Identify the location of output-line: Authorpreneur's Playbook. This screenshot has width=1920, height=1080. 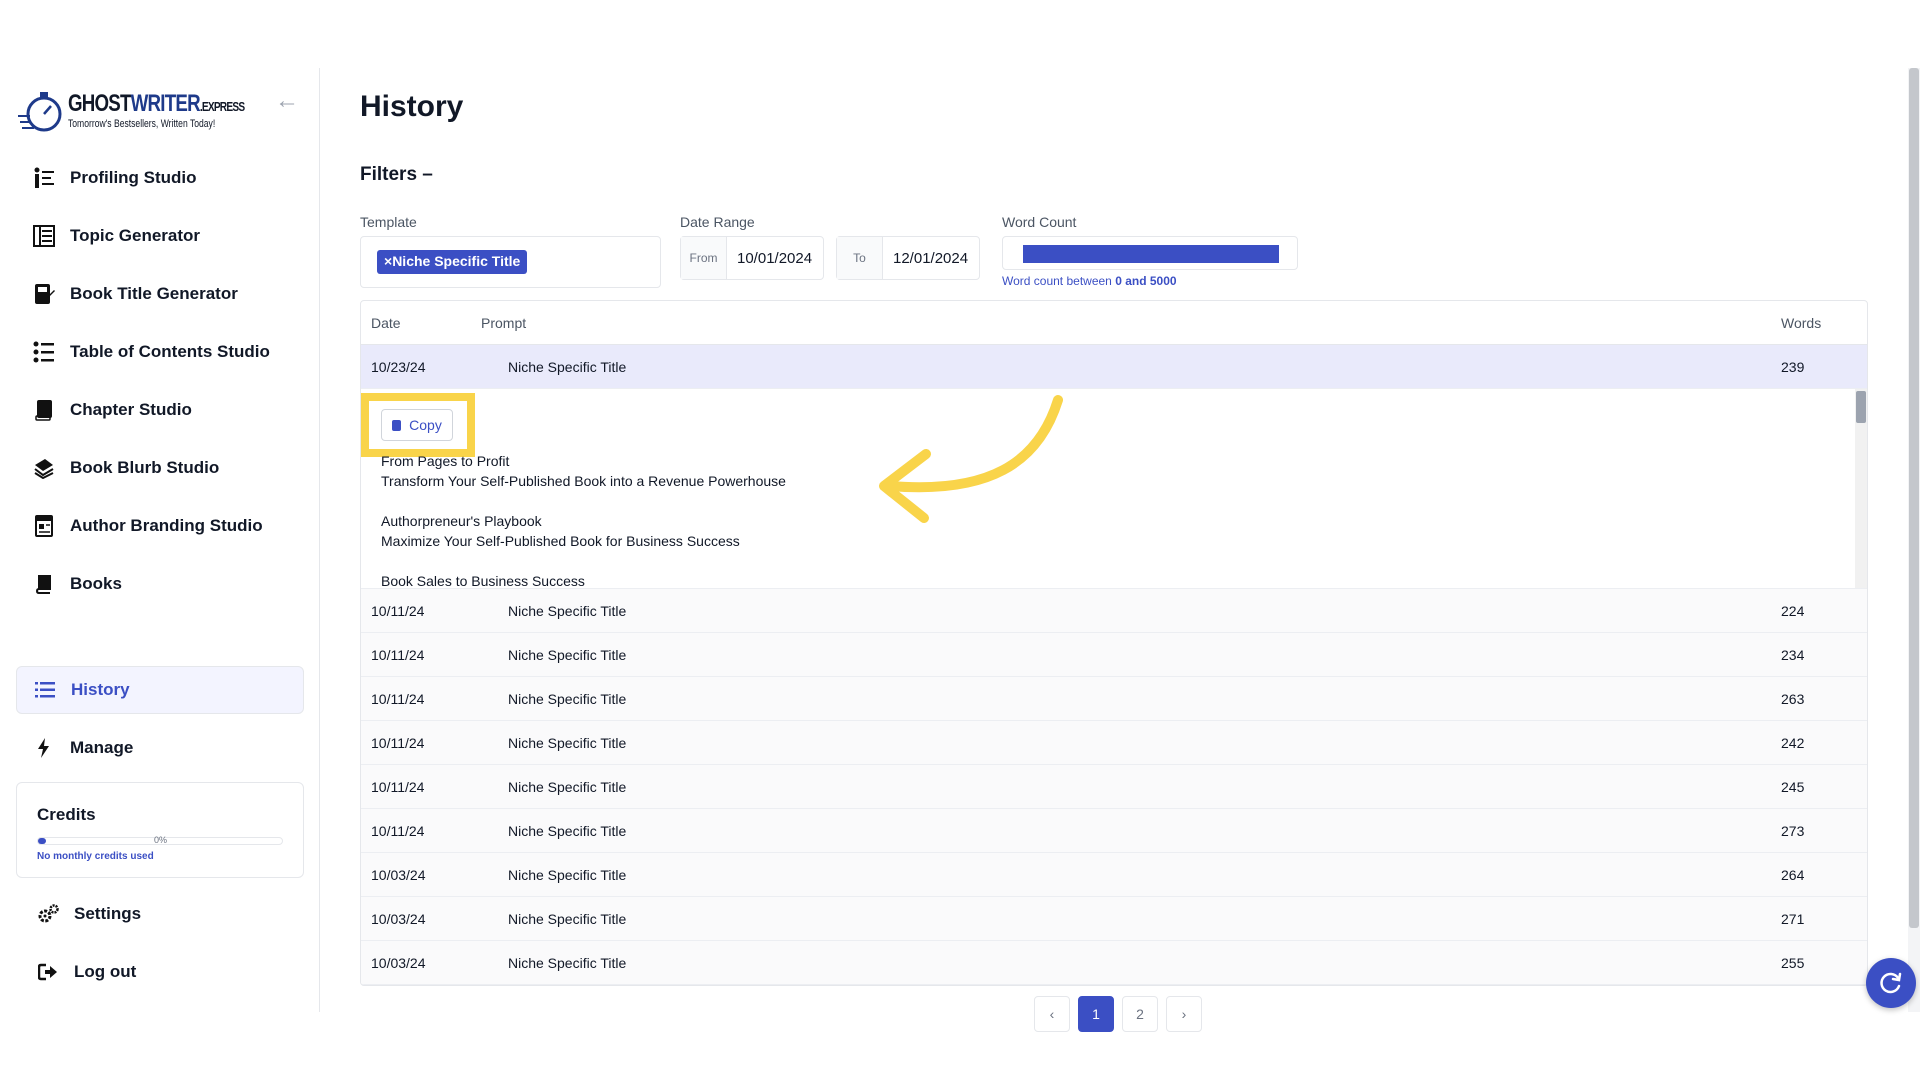
(461, 521).